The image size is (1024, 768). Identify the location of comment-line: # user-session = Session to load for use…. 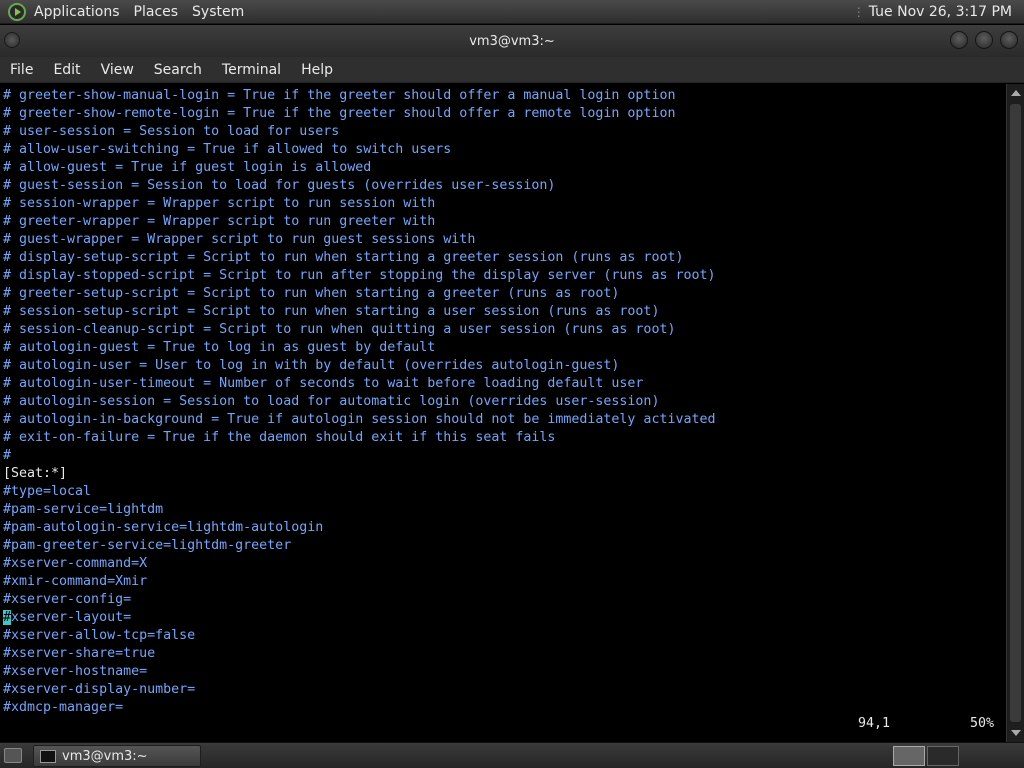
(171, 131).